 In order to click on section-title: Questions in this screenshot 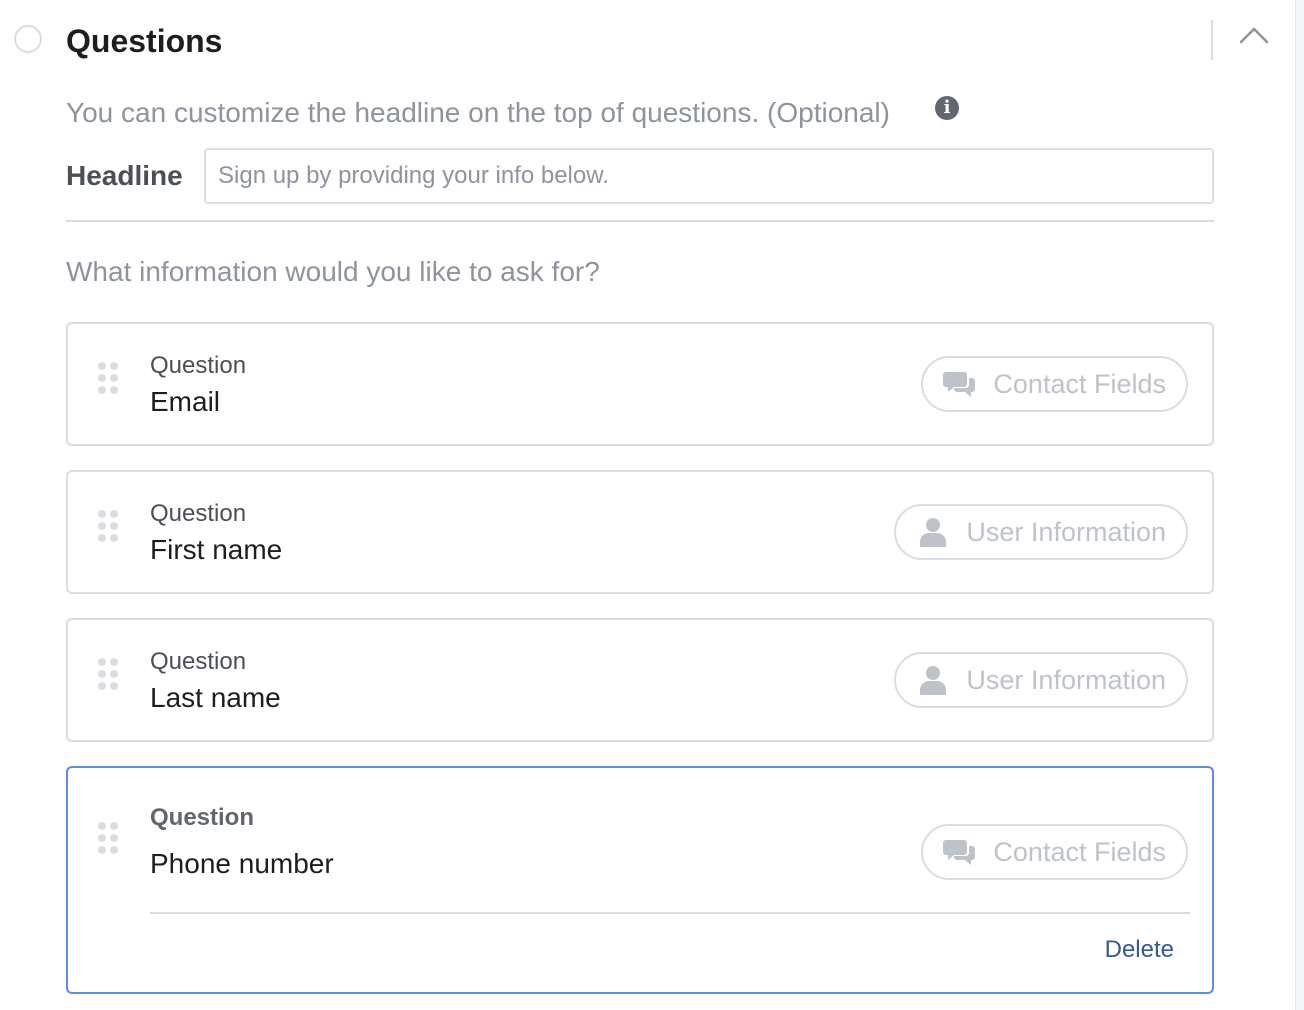, I will do `click(144, 41)`.